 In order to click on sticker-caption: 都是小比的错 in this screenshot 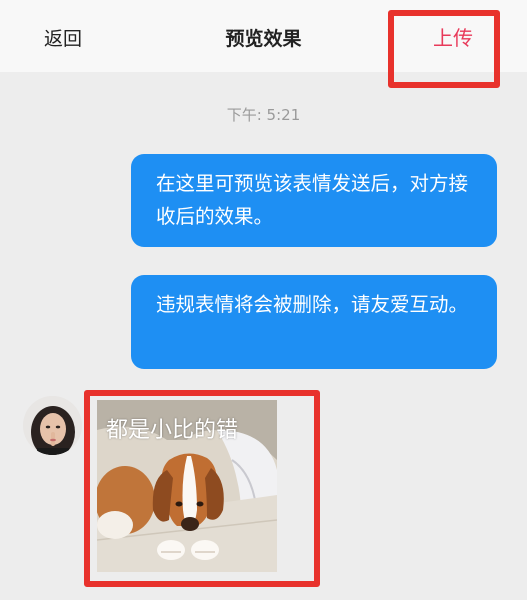, I will do `click(172, 430)`.